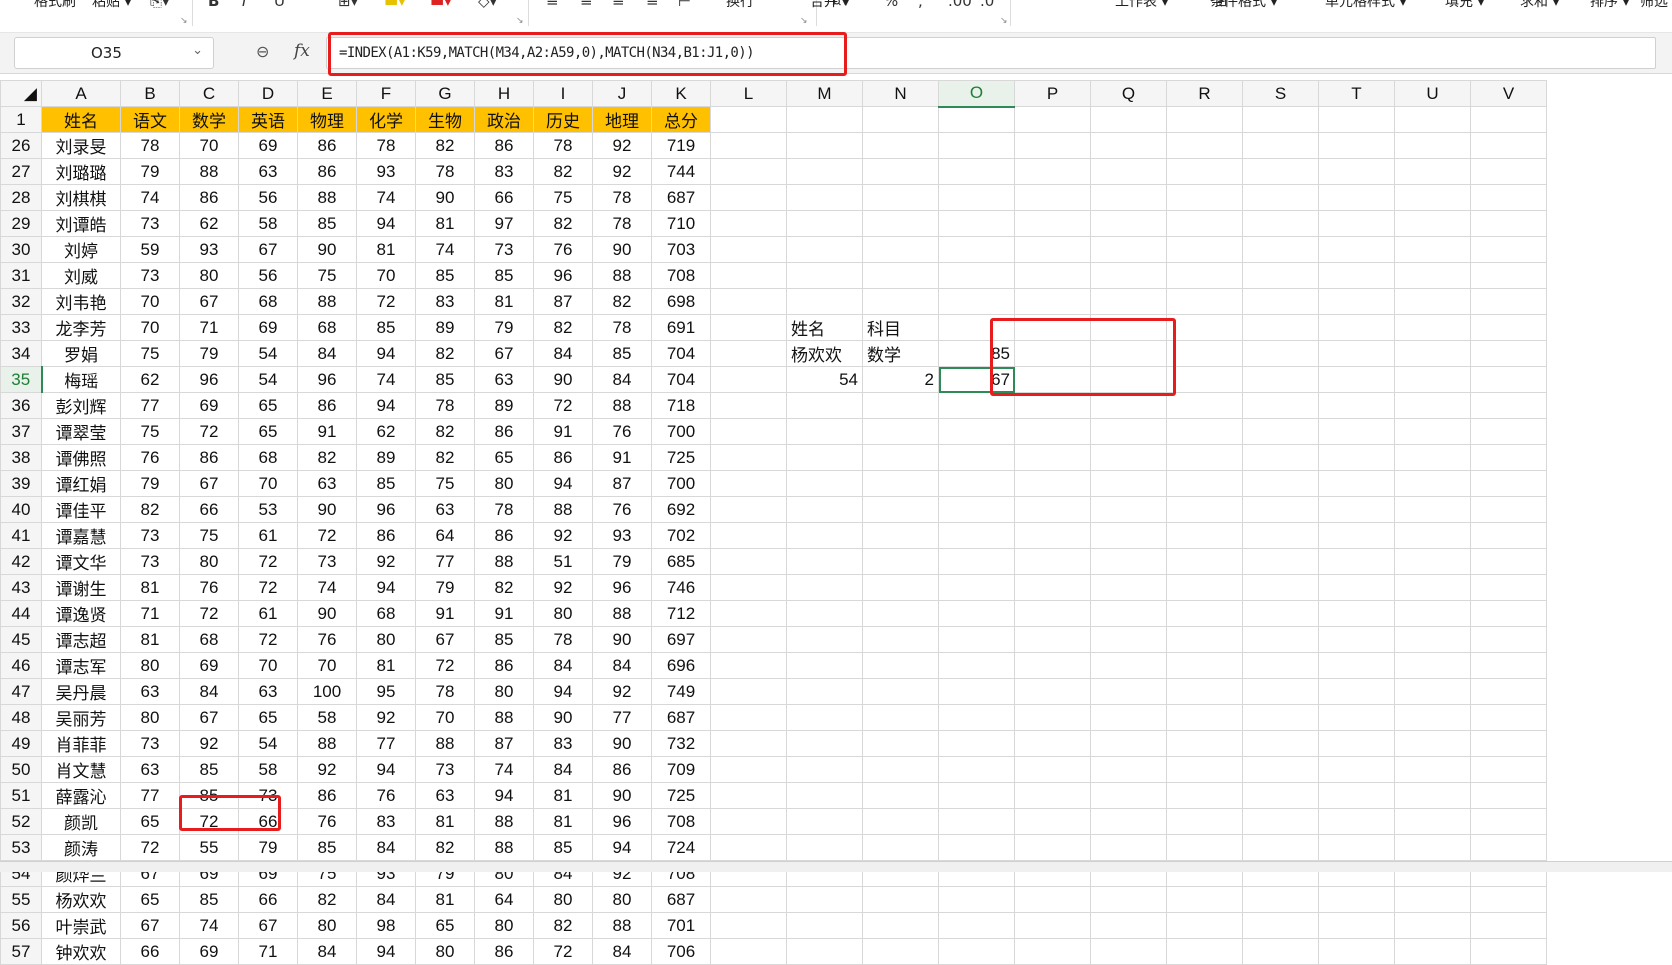 This screenshot has height=965, width=1672. Describe the element at coordinates (684, 5) in the screenshot. I see `indent-icon: ⊢` at that location.